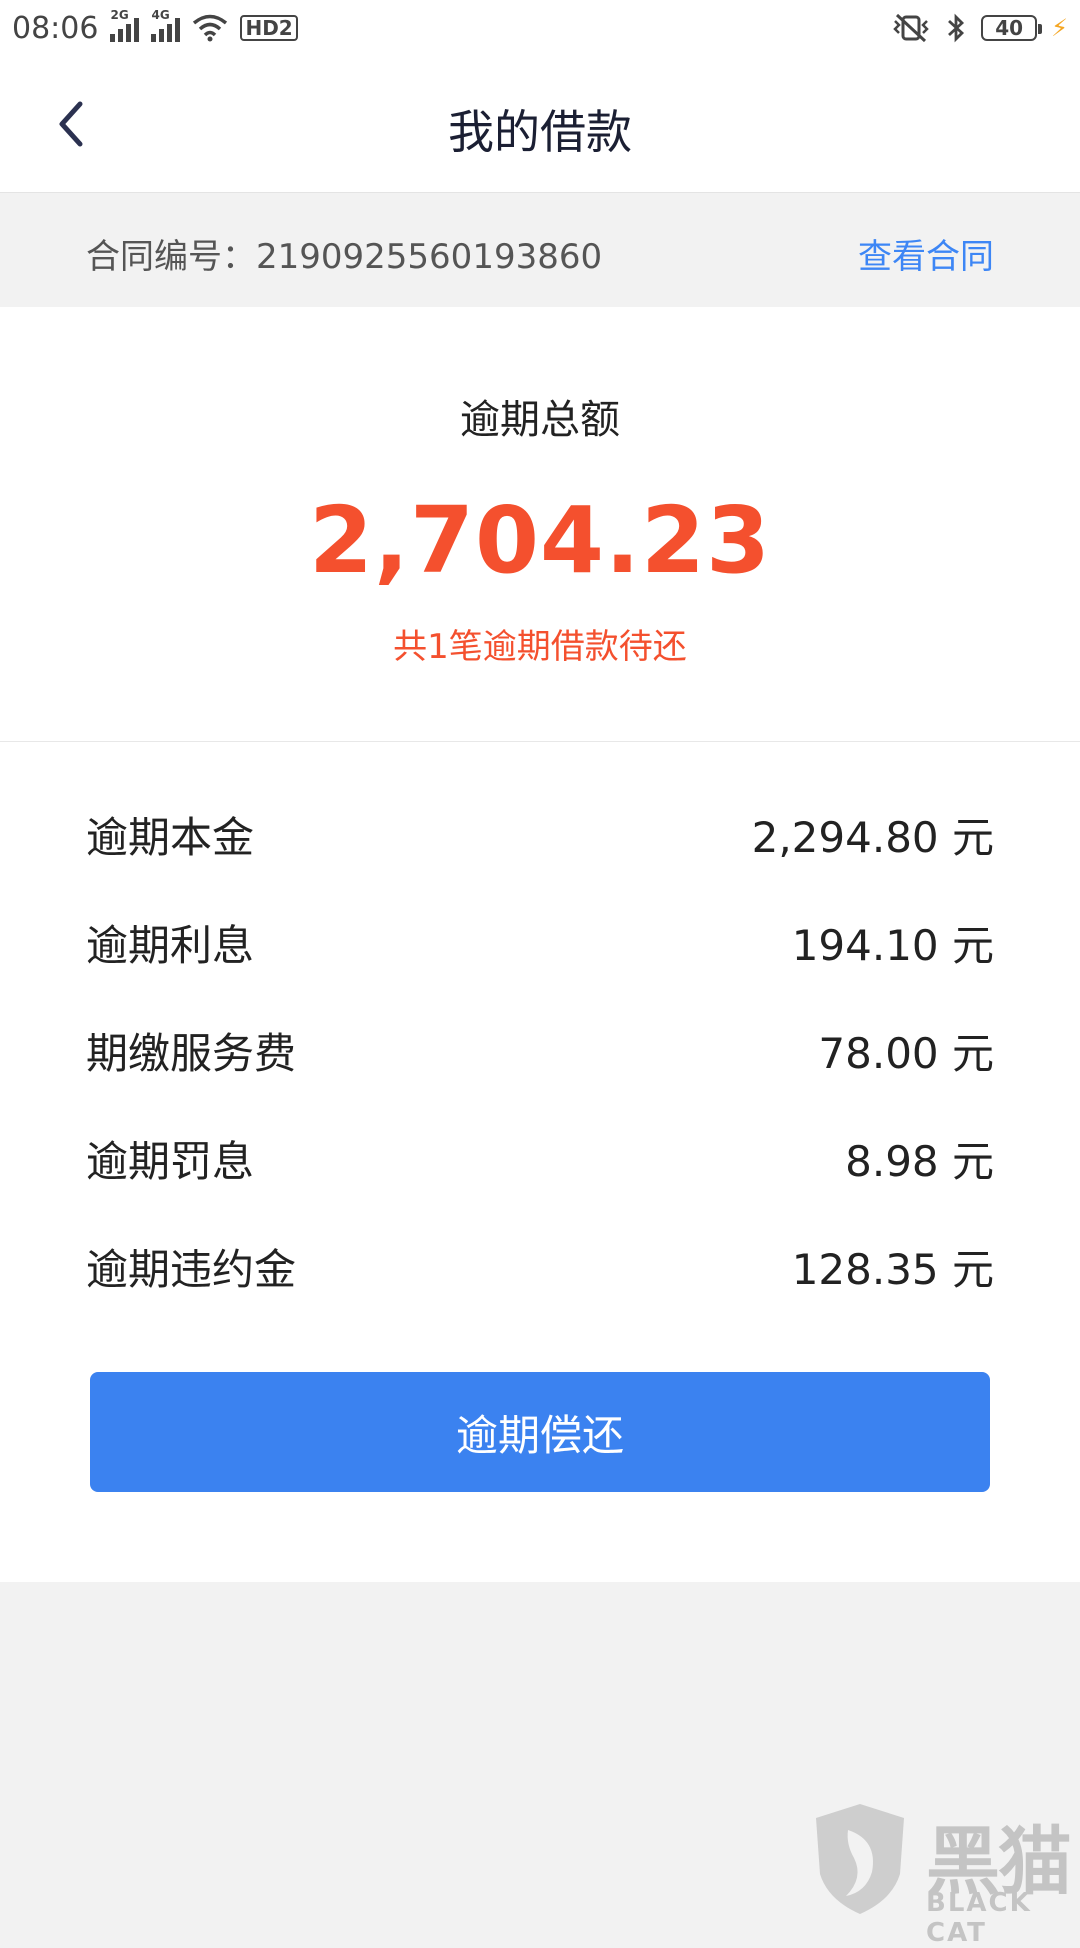  Describe the element at coordinates (926, 253) in the screenshot. I see `view-contract-link: 查看合同` at that location.